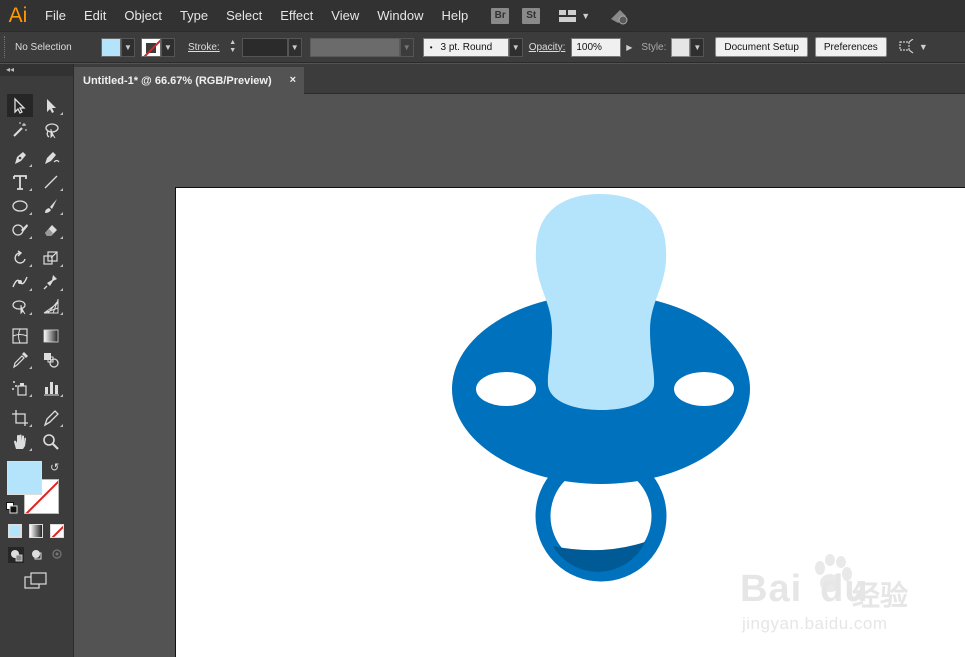 The width and height of the screenshot is (965, 657). Describe the element at coordinates (24, 478) in the screenshot. I see `fill-color-box` at that location.